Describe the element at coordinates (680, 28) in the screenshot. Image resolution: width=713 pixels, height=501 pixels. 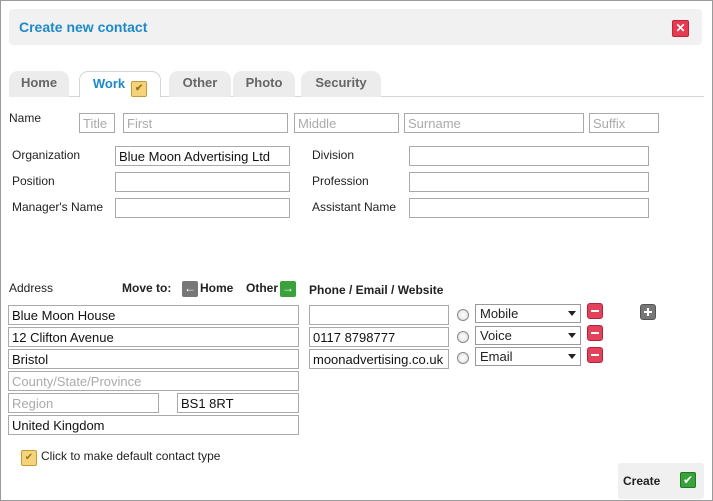
I see `close-icon: ✕` at that location.